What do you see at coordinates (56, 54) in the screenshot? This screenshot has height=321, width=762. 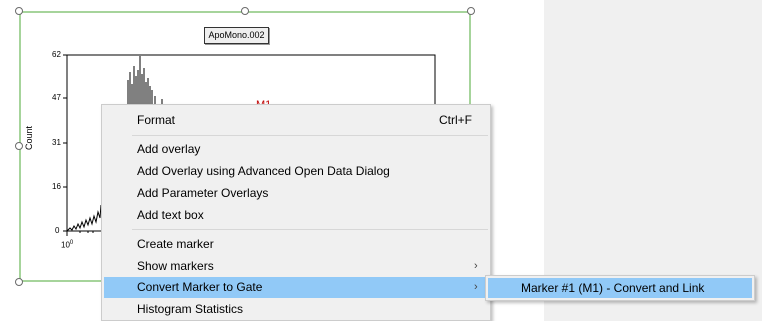 I see `y-tick-label: 62` at bounding box center [56, 54].